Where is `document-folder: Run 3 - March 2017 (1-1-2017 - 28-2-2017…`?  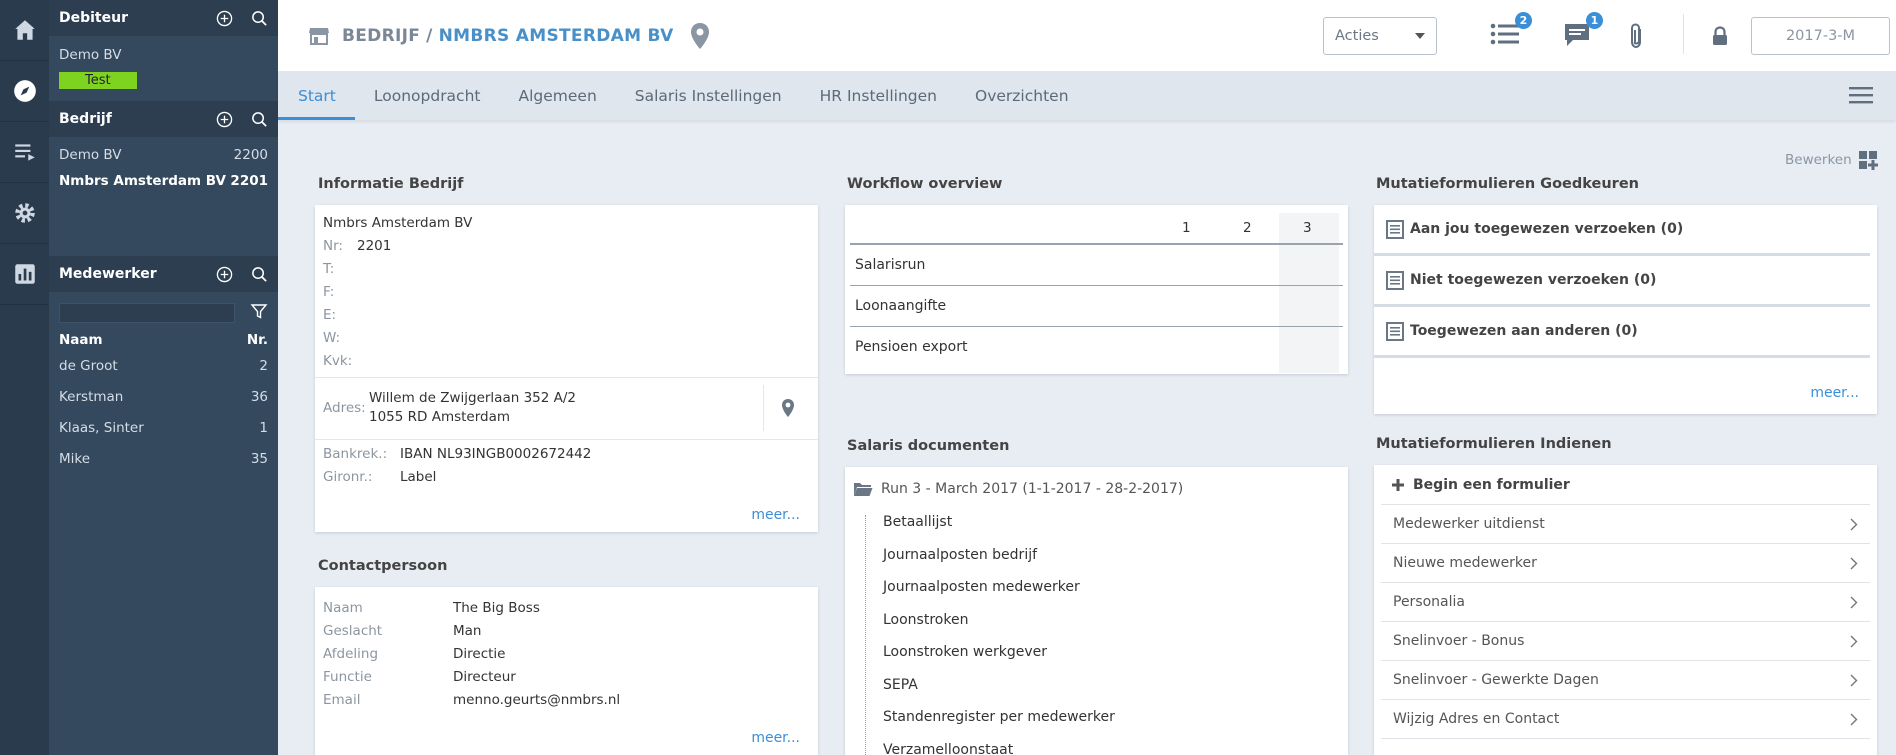 document-folder: Run 3 - March 2017 (1-1-2017 - 28-2-2017… is located at coordinates (1096, 484).